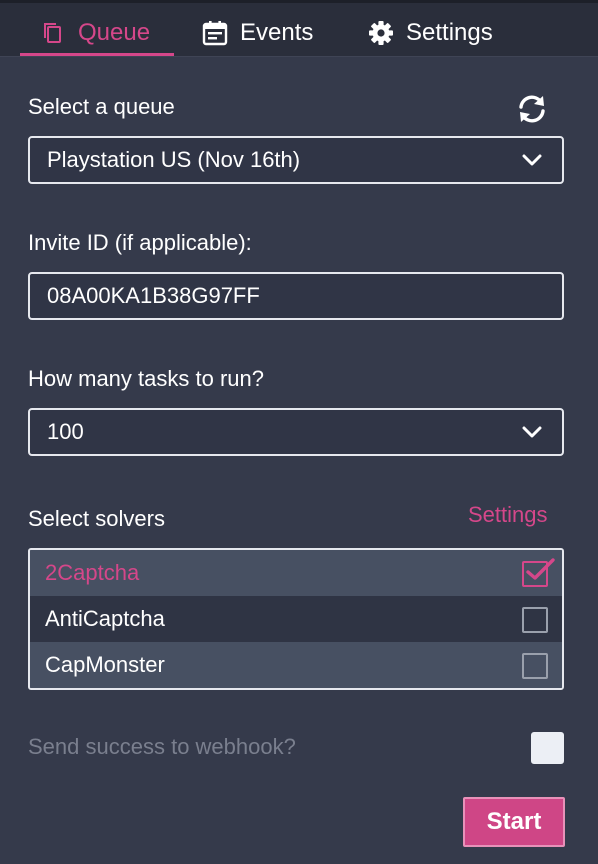  I want to click on top-nav: Queue Events Settings, so click(299, 28).